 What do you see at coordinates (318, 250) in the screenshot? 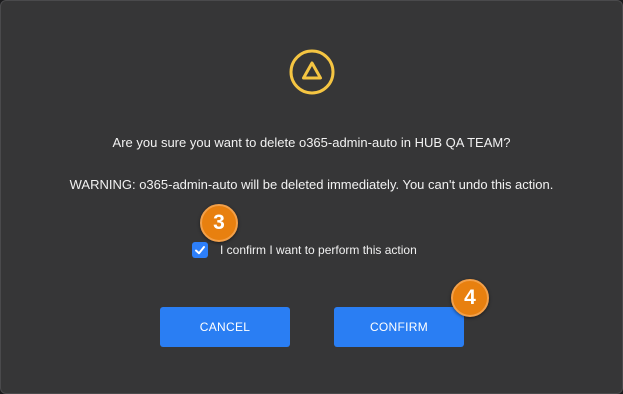
I see `confirm-checkbox-label: I confirm I want to perform this action` at bounding box center [318, 250].